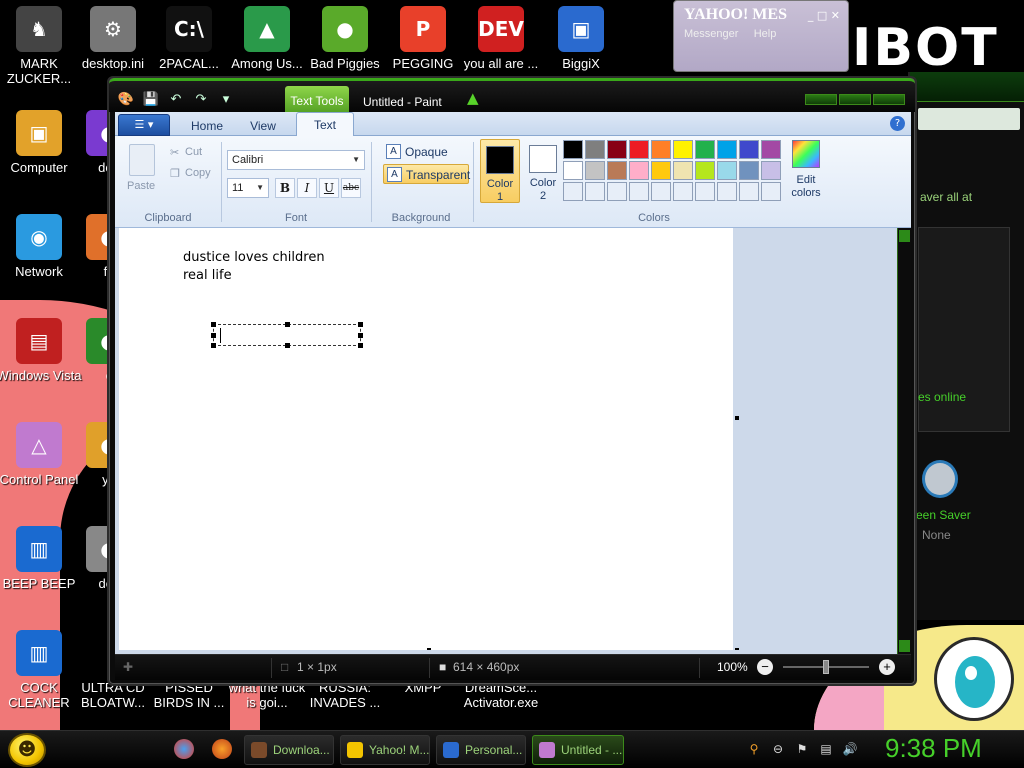  What do you see at coordinates (248, 188) in the screenshot?
I see `font-size-select: 11 ▼` at bounding box center [248, 188].